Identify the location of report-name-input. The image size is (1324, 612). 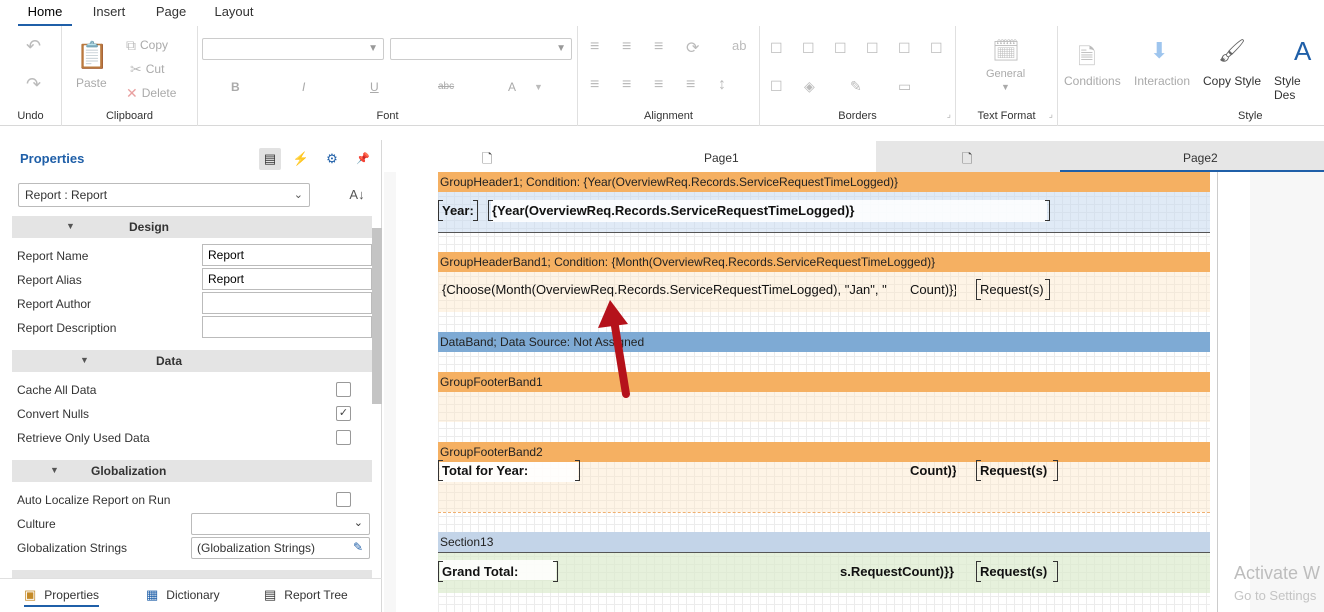
(287, 255).